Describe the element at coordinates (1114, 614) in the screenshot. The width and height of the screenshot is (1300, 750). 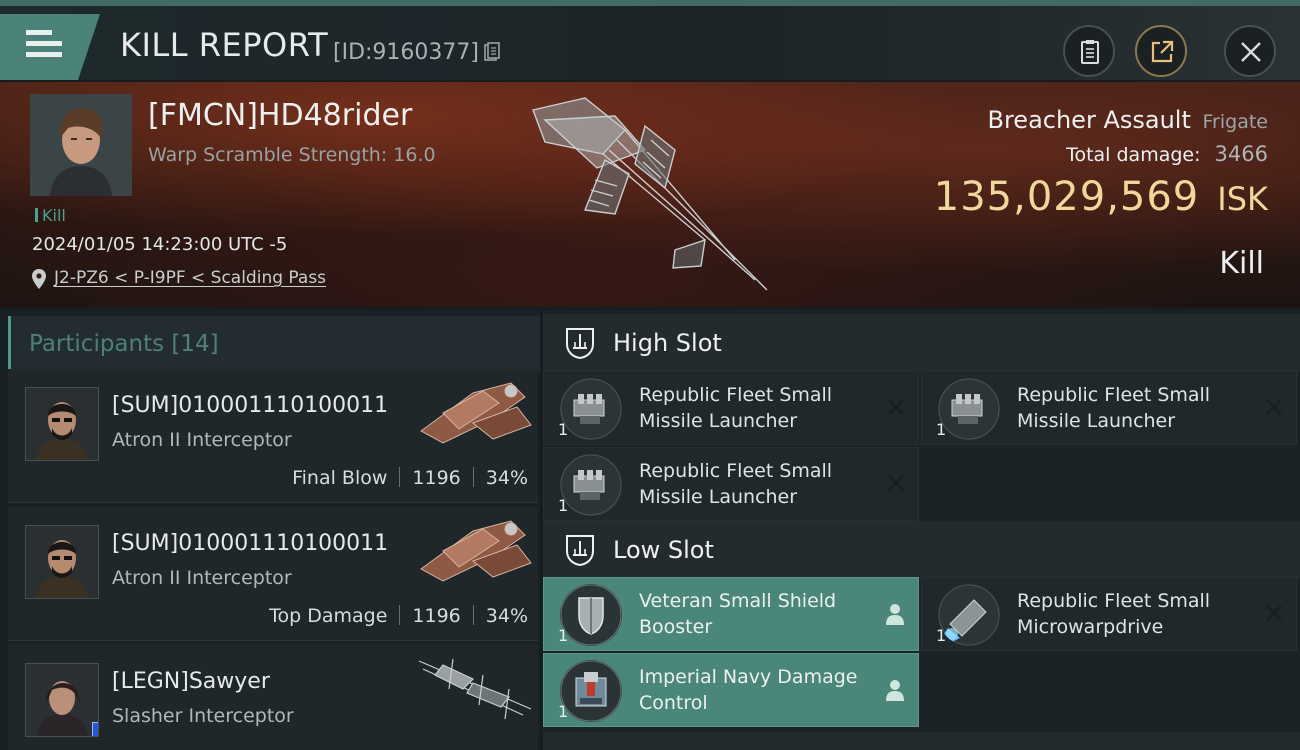
I see `module-name: Republic Fleet Small Microwarpdrive` at that location.